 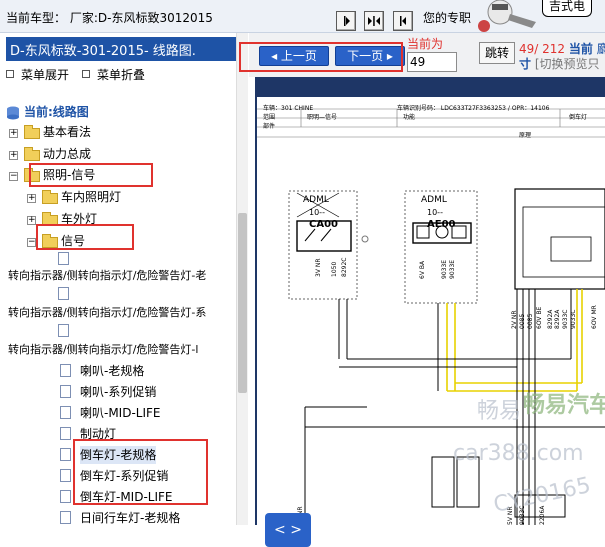 What do you see at coordinates (288, 530) in the screenshot?
I see `diagram-page-arrows-button: < >` at bounding box center [288, 530].